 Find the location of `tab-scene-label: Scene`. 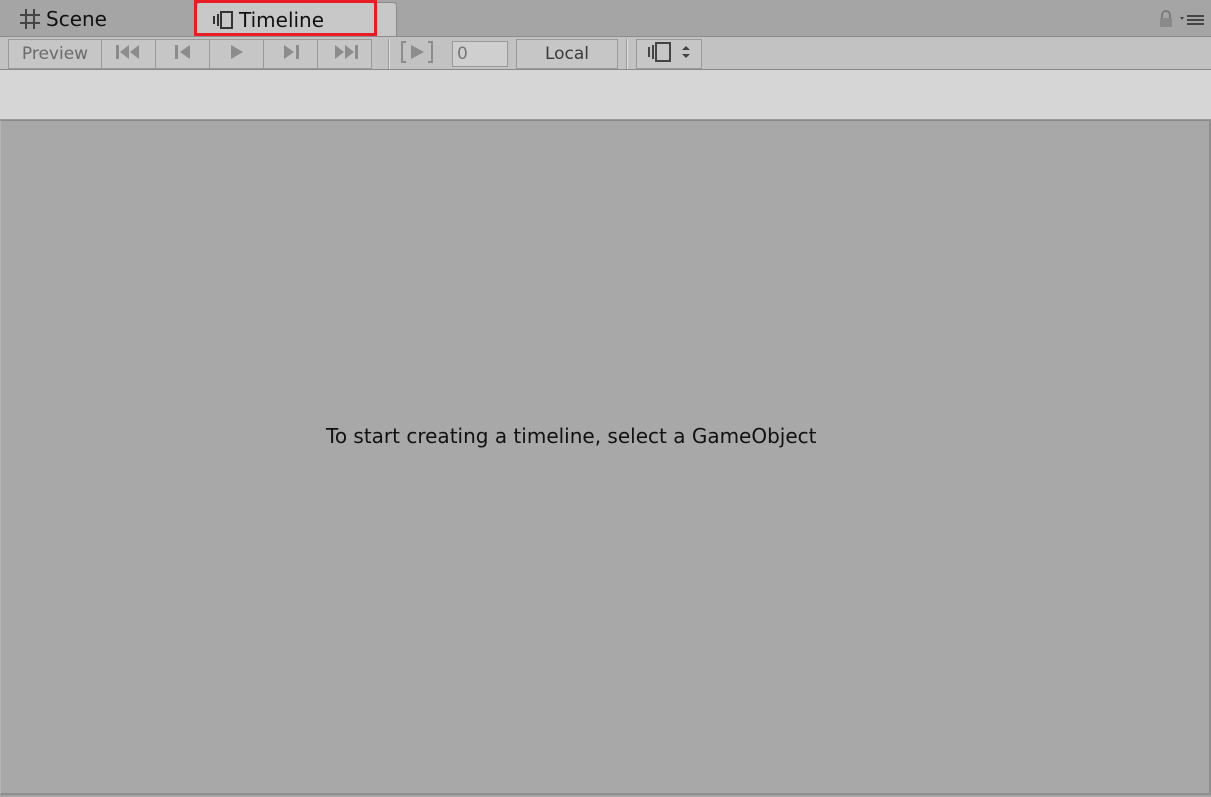

tab-scene-label: Scene is located at coordinates (76, 19).